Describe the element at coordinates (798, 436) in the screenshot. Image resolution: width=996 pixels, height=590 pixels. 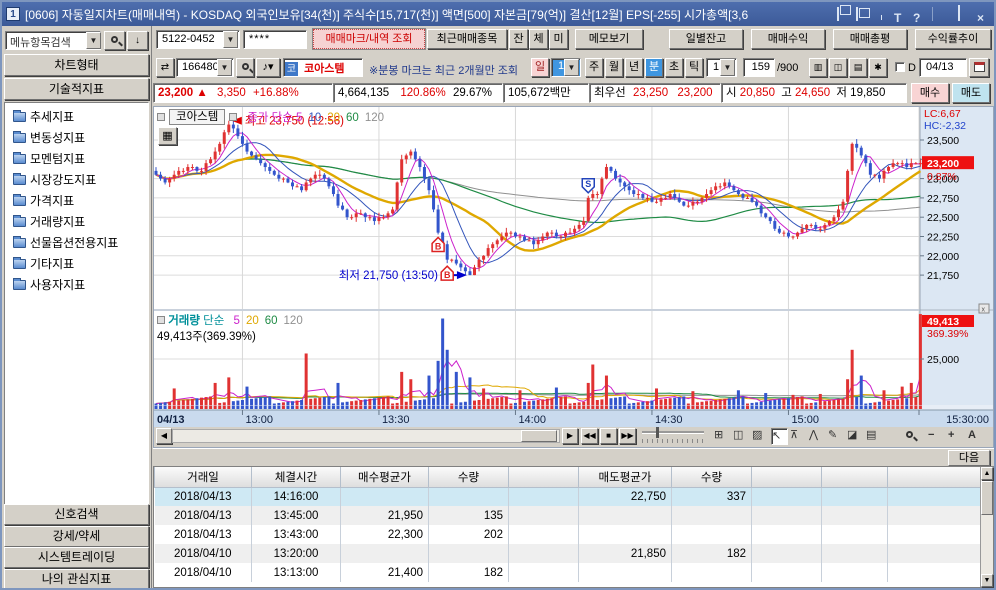
I see `chart-tool-icon-4: ⊼` at that location.